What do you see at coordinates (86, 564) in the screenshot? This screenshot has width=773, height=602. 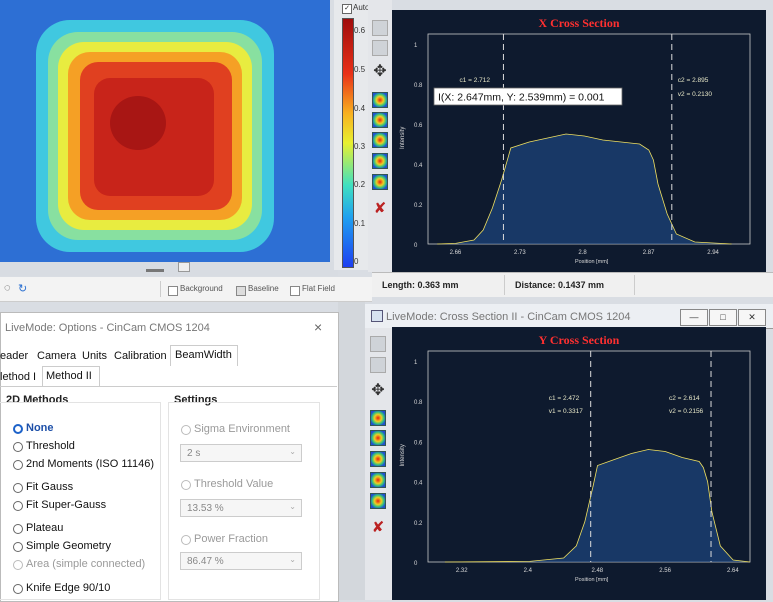 I see `method-area-label: Area (simple connected)` at bounding box center [86, 564].